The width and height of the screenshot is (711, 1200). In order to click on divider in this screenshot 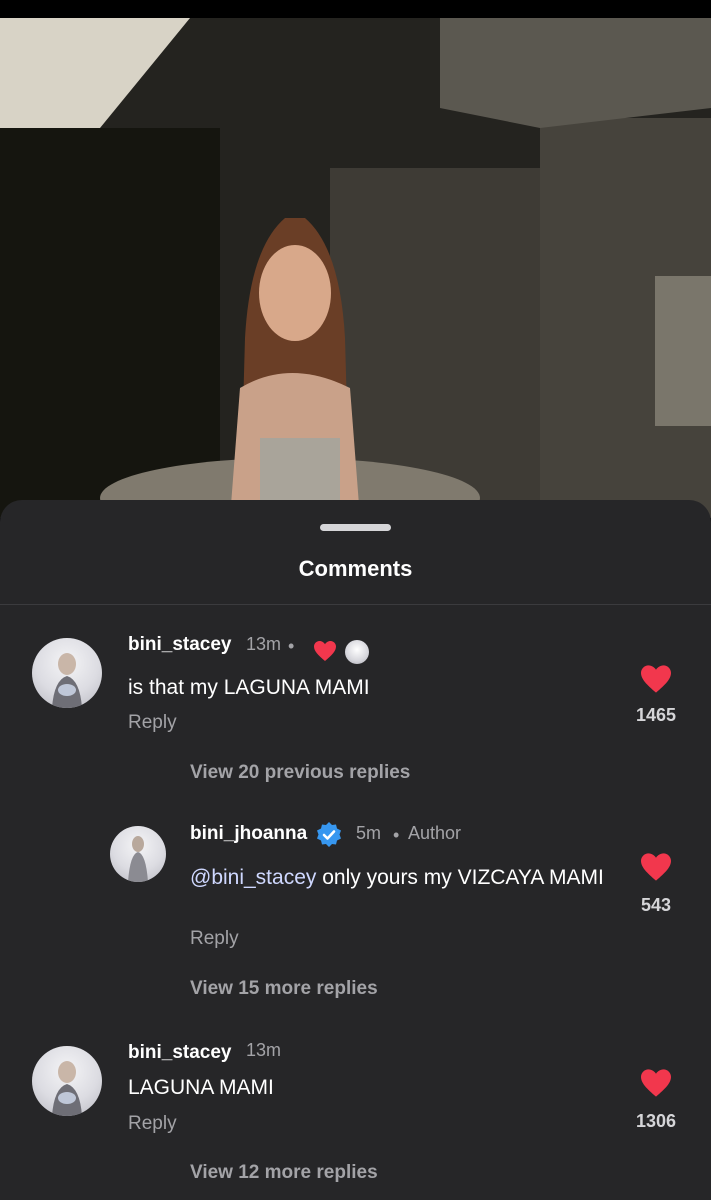, I will do `click(355, 604)`.